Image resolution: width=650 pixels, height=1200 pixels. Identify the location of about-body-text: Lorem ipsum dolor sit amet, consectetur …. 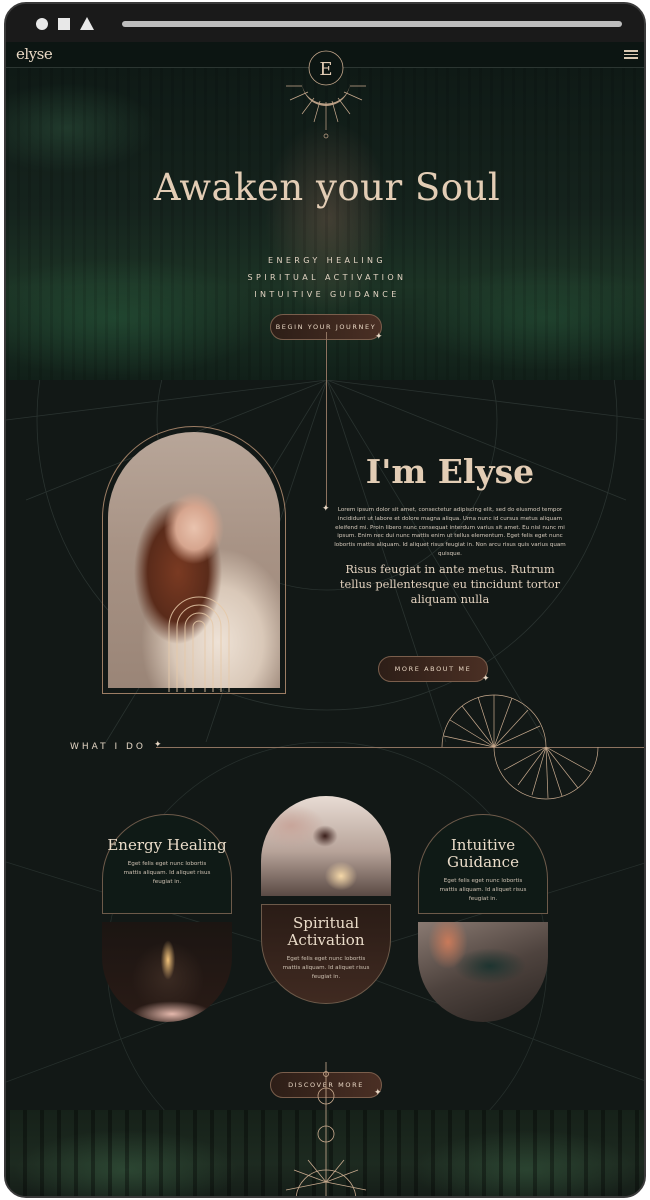
(450, 532).